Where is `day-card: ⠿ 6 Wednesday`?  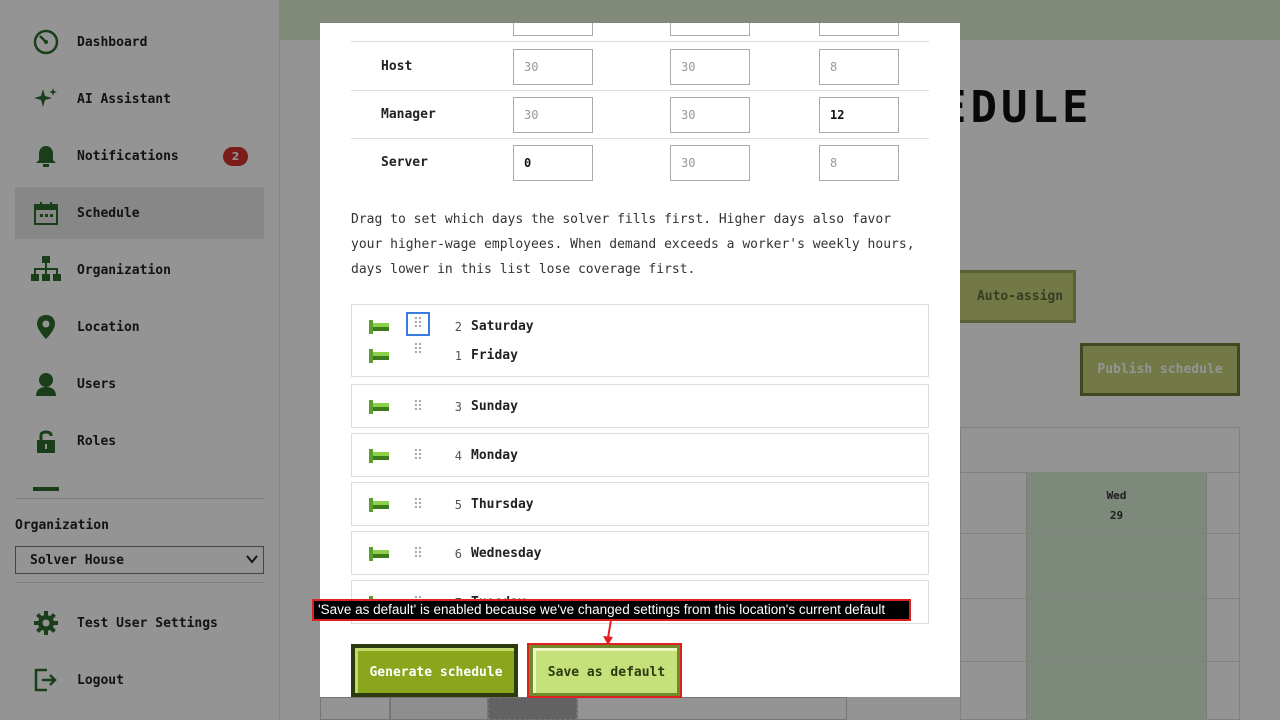 day-card: ⠿ 6 Wednesday is located at coordinates (640, 553).